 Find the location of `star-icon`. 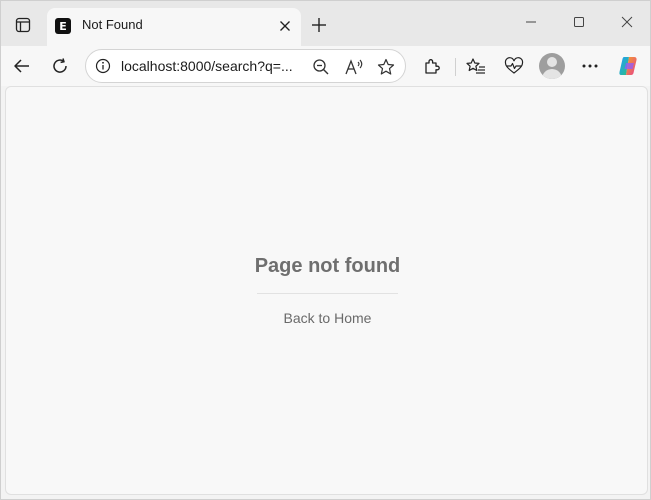

star-icon is located at coordinates (386, 67).